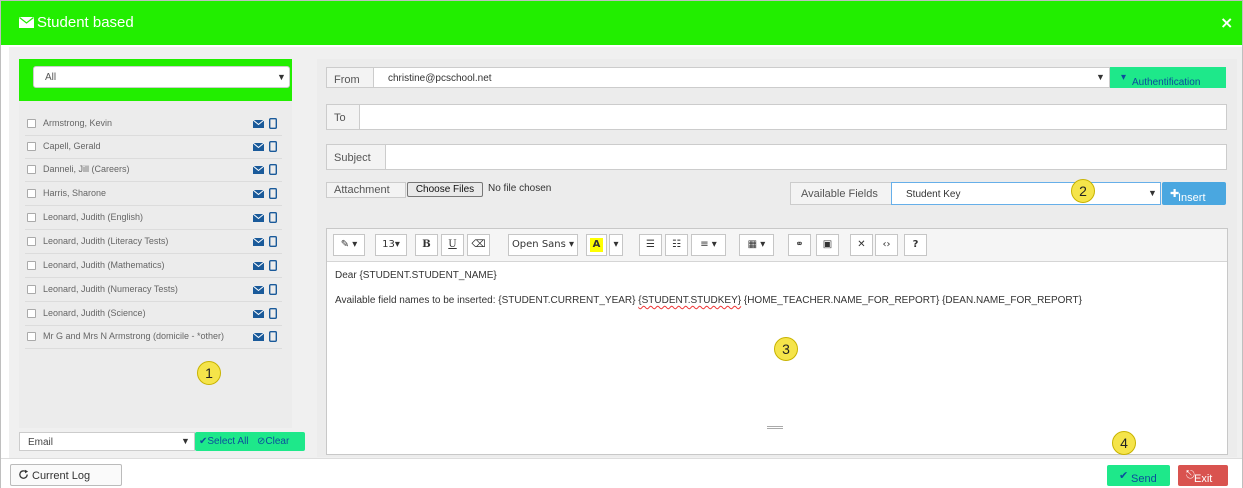 The height and width of the screenshot is (488, 1243). I want to click on available-fields-select: Student Key ▼, so click(1026, 193).